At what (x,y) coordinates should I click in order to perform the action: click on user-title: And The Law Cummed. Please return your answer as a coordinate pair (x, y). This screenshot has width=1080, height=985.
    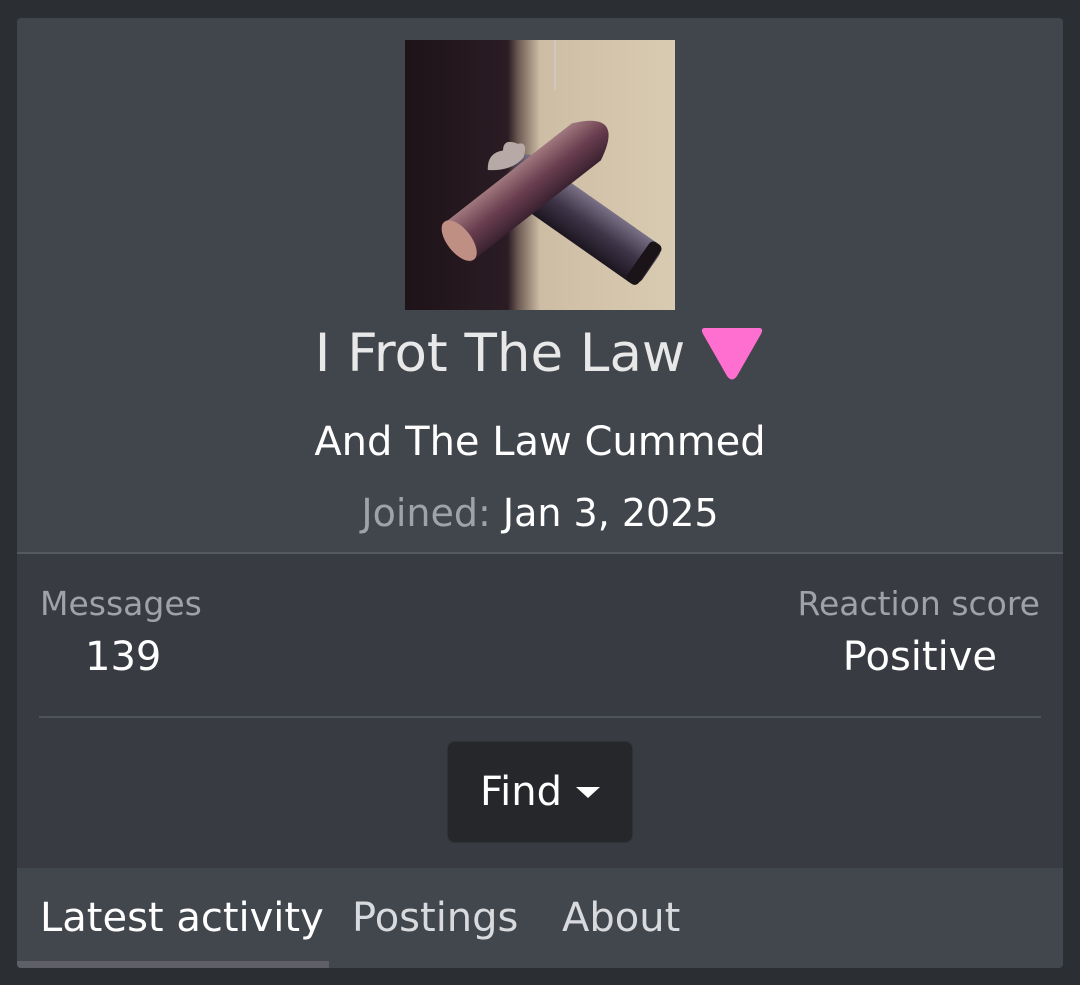
    Looking at the image, I should click on (540, 442).